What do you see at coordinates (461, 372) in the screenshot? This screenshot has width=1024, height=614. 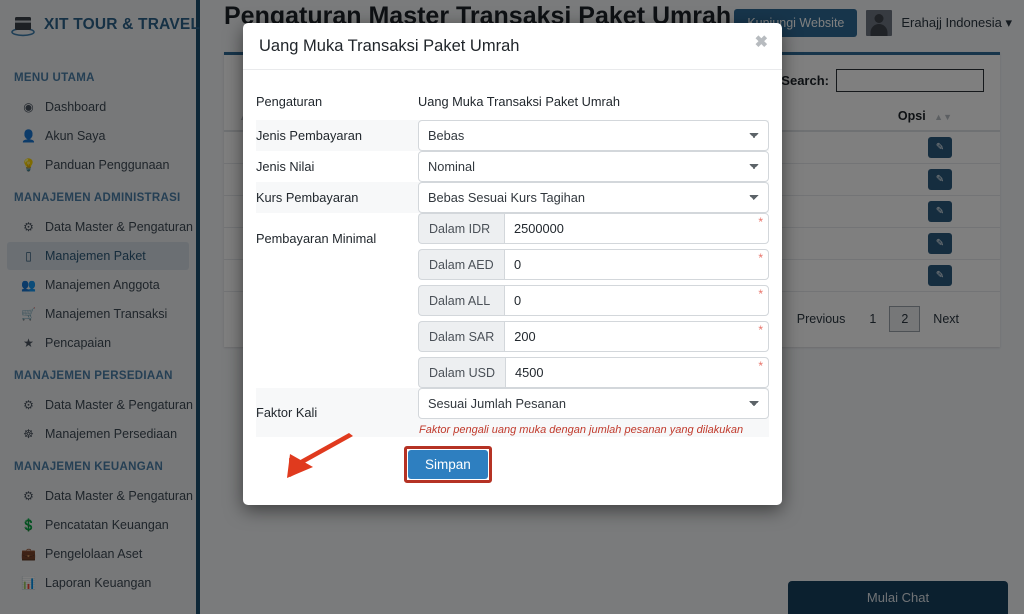 I see `input-addon-usd: Dalam USD` at bounding box center [461, 372].